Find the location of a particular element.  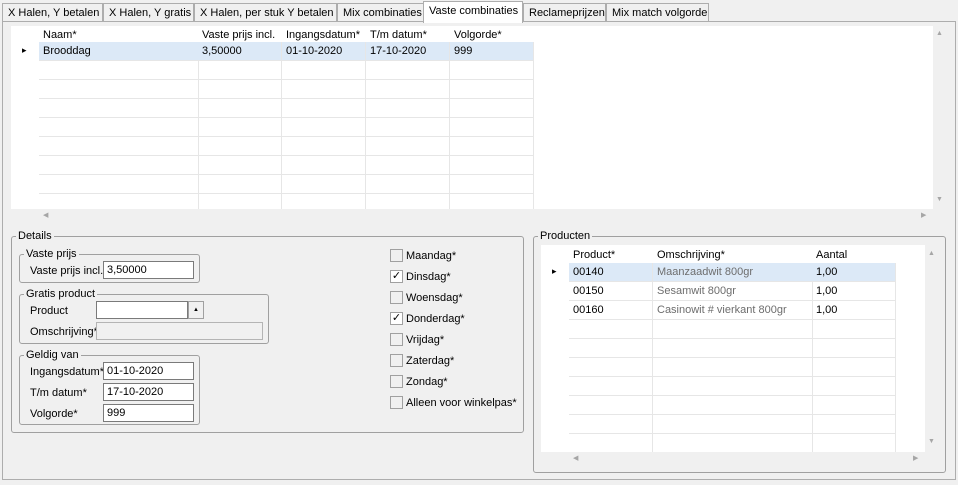

tm-datum-input: 17-10-2020 is located at coordinates (148, 392).